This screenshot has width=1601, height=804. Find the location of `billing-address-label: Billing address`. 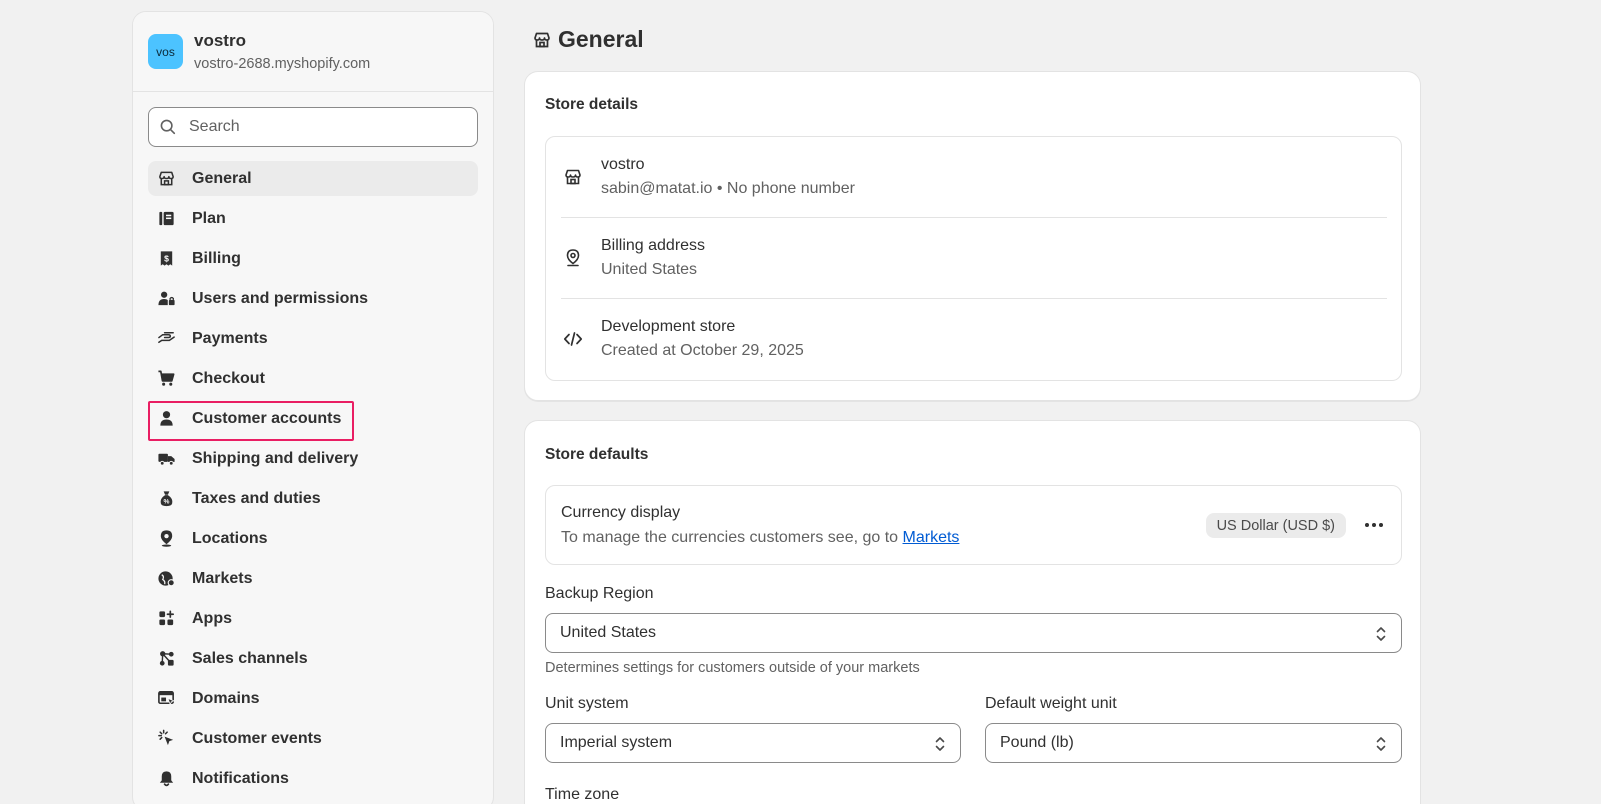

billing-address-label: Billing address is located at coordinates (653, 245).